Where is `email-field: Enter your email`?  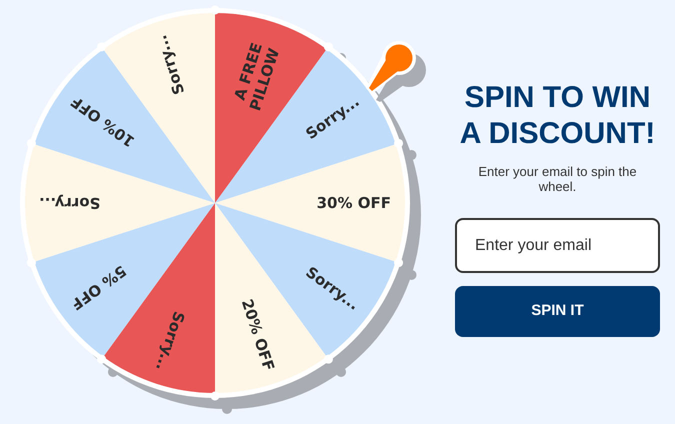
email-field: Enter your email is located at coordinates (557, 245).